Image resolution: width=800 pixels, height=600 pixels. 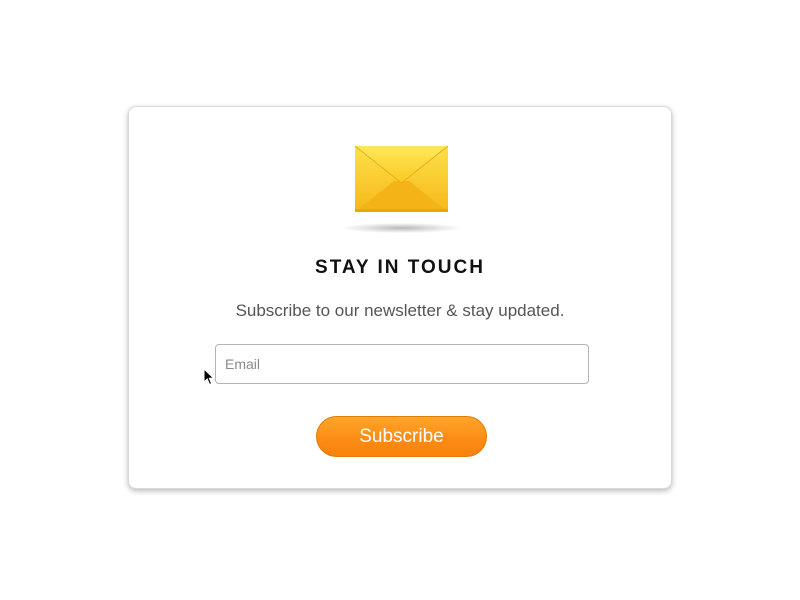 What do you see at coordinates (401, 436) in the screenshot?
I see `subscribe-button: Subscribe` at bounding box center [401, 436].